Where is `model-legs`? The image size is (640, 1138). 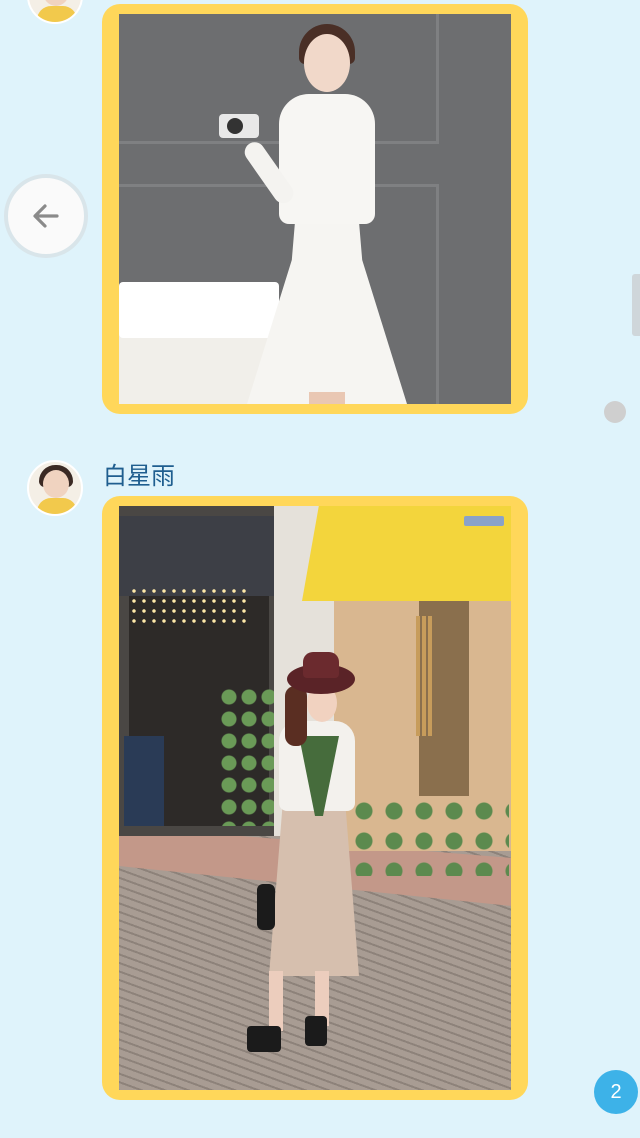
model-legs is located at coordinates (327, 398).